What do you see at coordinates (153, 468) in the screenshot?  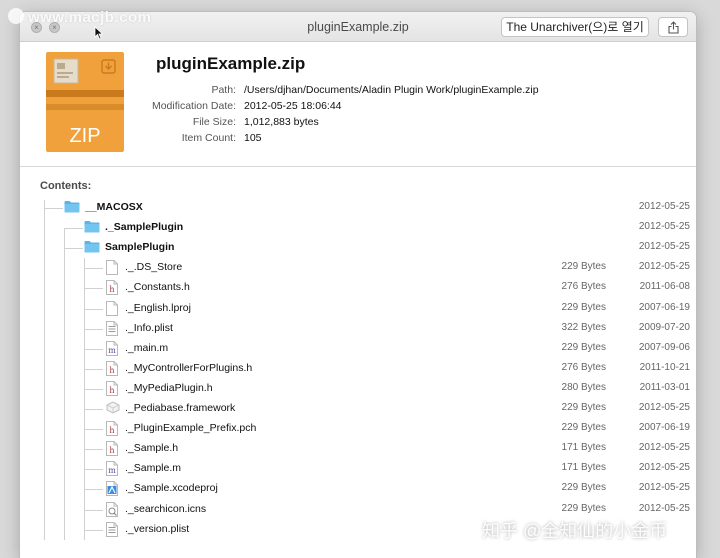 I see `entry-name: ._Sample.m` at bounding box center [153, 468].